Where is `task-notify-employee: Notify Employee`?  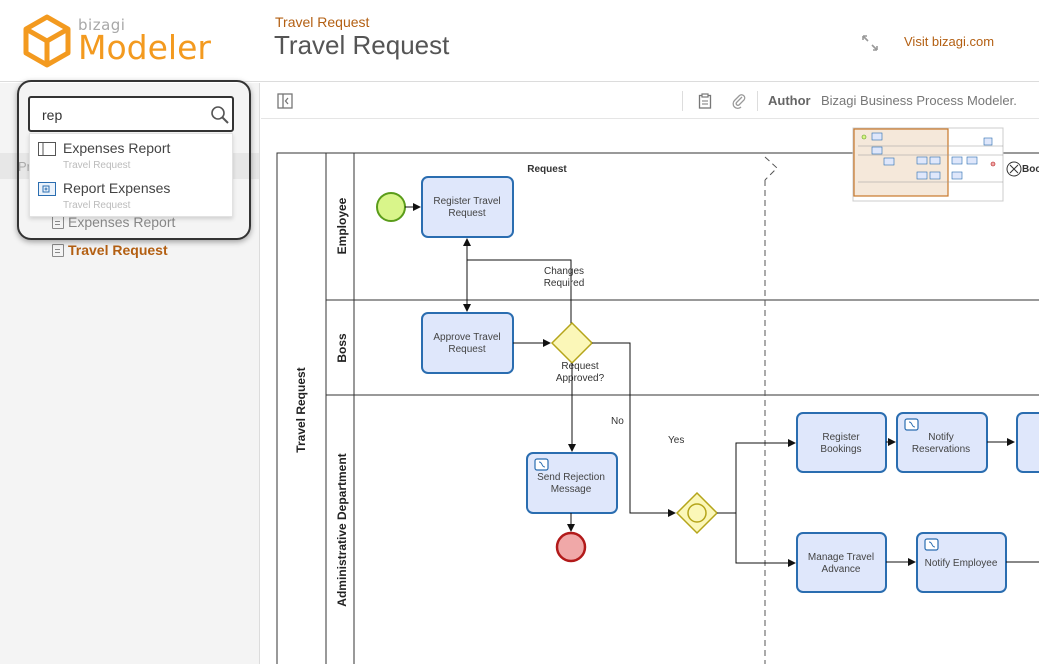
task-notify-employee: Notify Employee is located at coordinates (961, 562).